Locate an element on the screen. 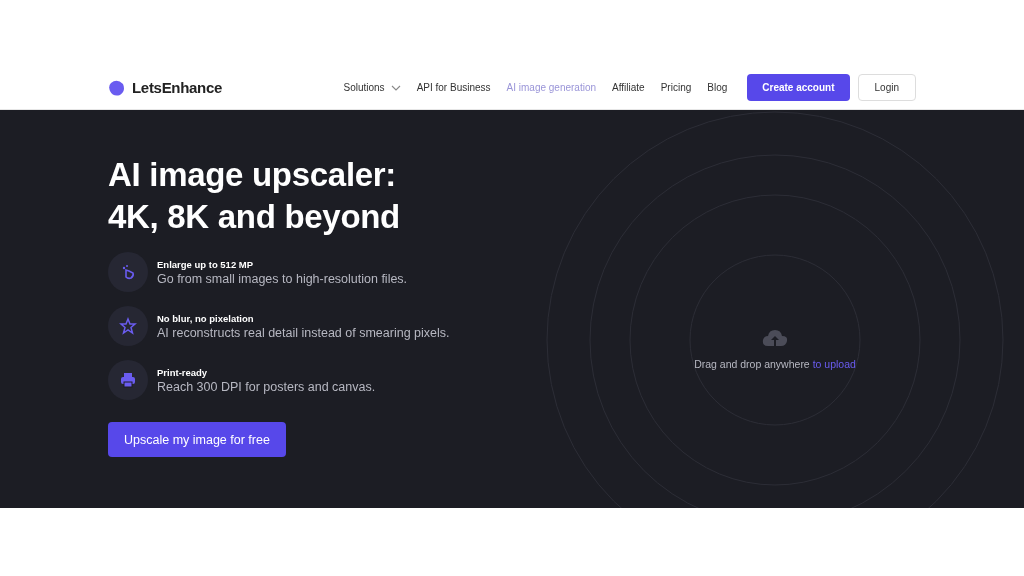  feature-title: No blur, no pixelation is located at coordinates (206, 318).